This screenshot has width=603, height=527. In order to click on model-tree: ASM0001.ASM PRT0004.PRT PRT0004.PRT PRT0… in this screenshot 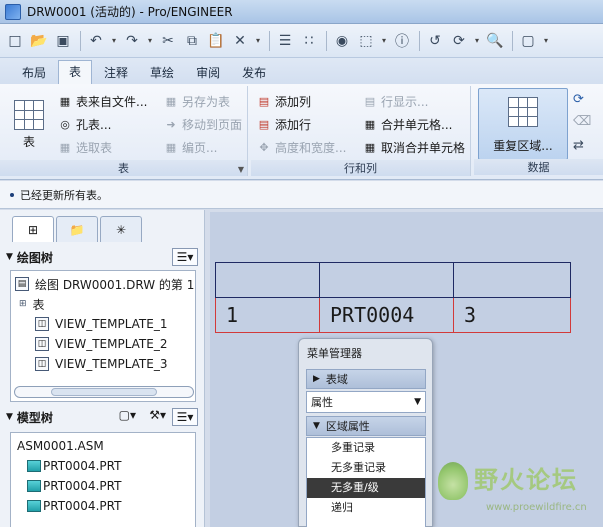, I will do `click(103, 479)`.